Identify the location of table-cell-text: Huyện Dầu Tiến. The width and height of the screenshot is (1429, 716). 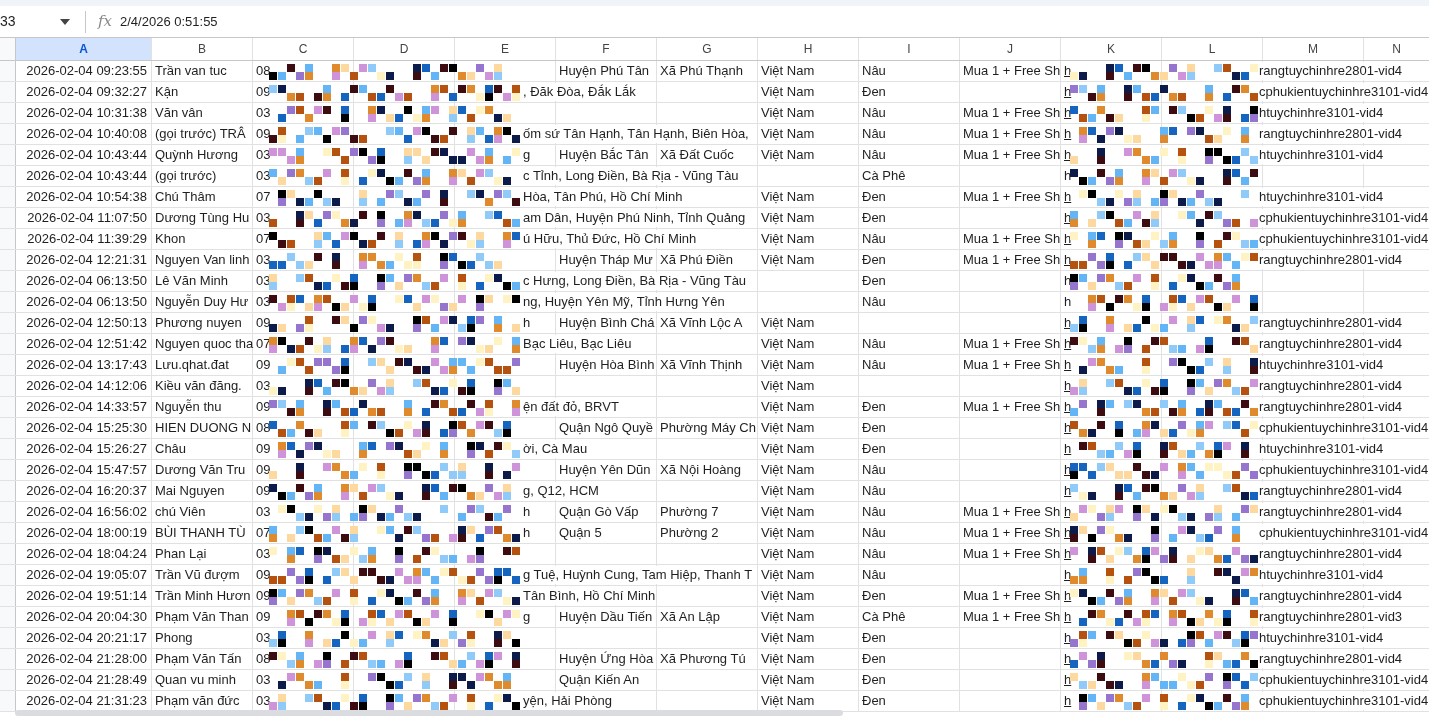
(606, 617).